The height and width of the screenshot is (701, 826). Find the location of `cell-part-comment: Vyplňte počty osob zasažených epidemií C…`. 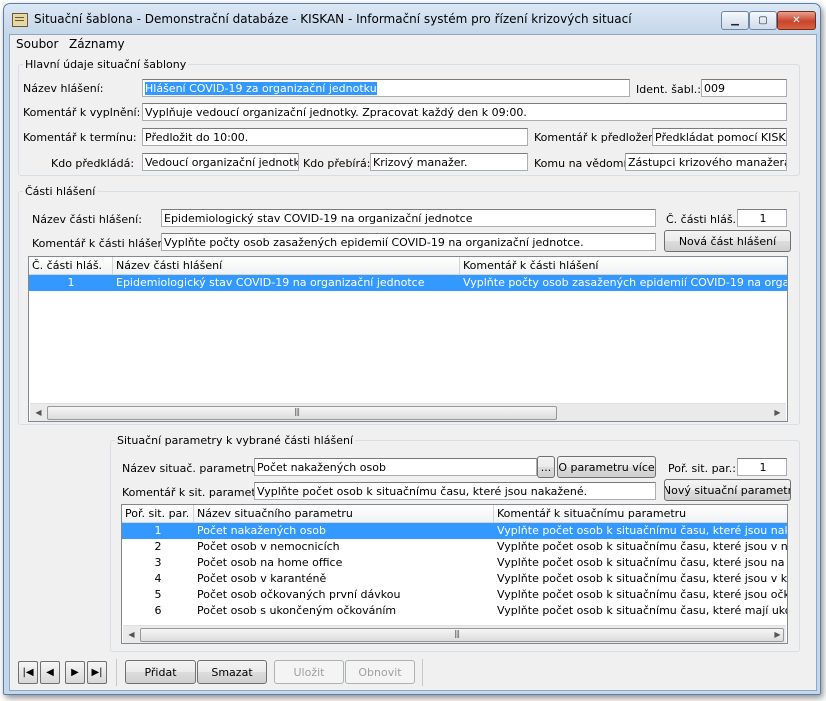

cell-part-comment: Vyplňte počty osob zasažených epidemií C… is located at coordinates (625, 282).